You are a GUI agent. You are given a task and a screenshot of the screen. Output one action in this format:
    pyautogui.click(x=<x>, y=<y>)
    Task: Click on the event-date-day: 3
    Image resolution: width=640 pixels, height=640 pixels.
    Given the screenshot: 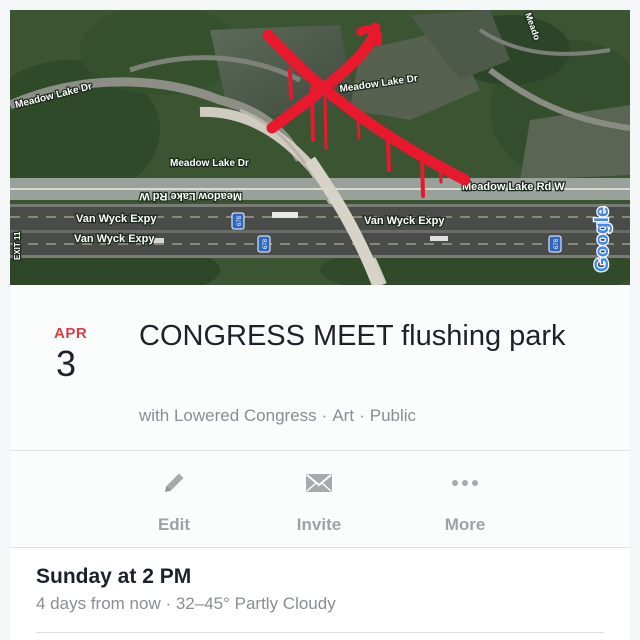 What is the action you would take?
    pyautogui.click(x=66, y=363)
    